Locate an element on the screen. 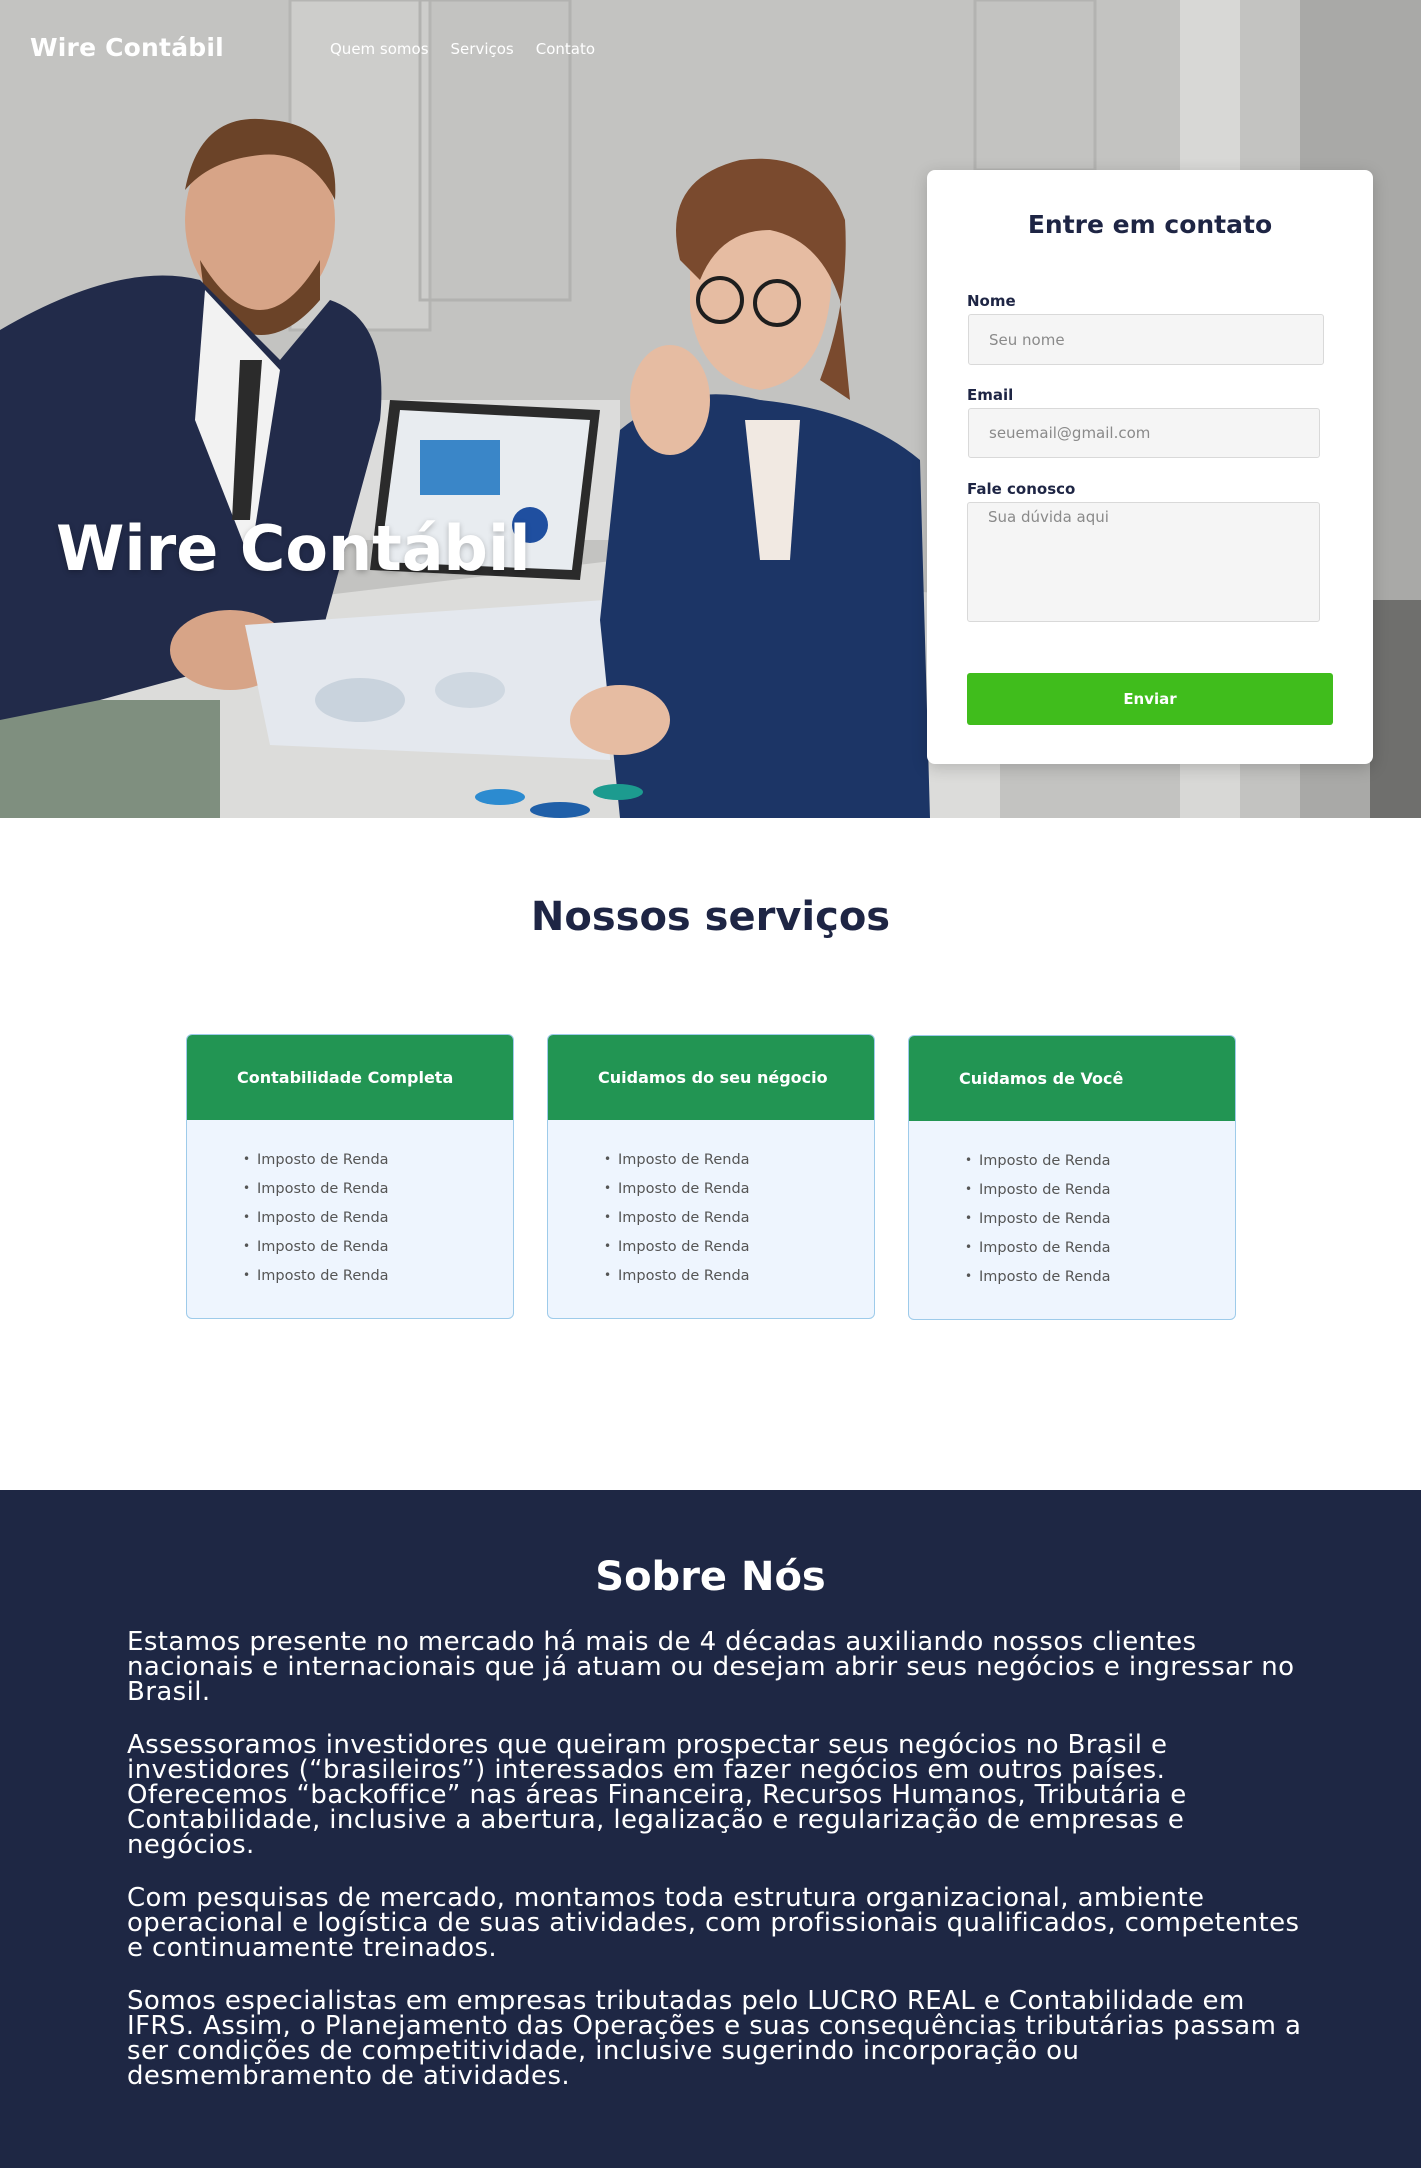  site-logo: Wire Contábil is located at coordinates (127, 47).